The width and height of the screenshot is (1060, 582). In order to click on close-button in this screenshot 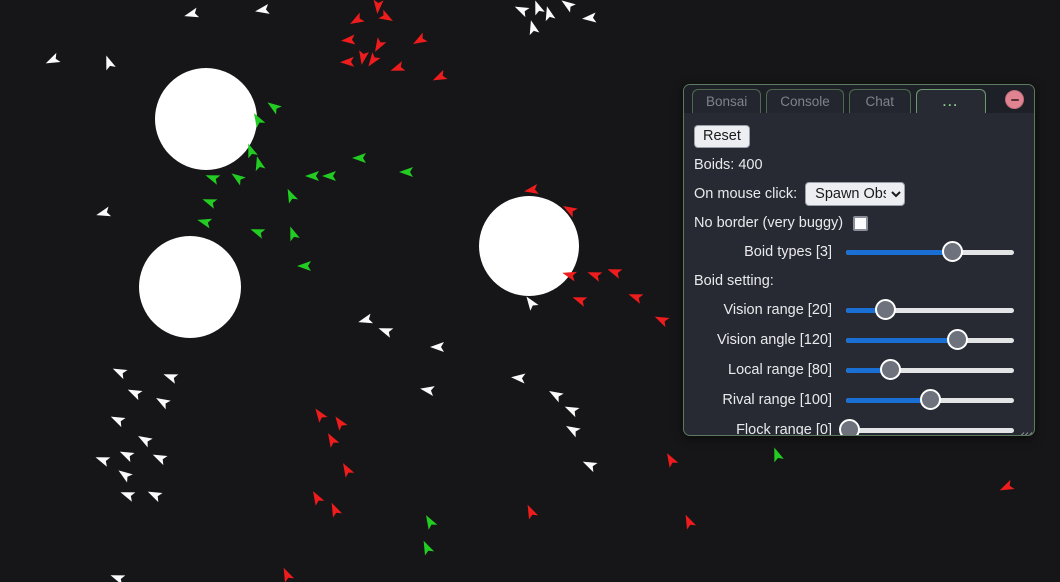, I will do `click(1014, 99)`.